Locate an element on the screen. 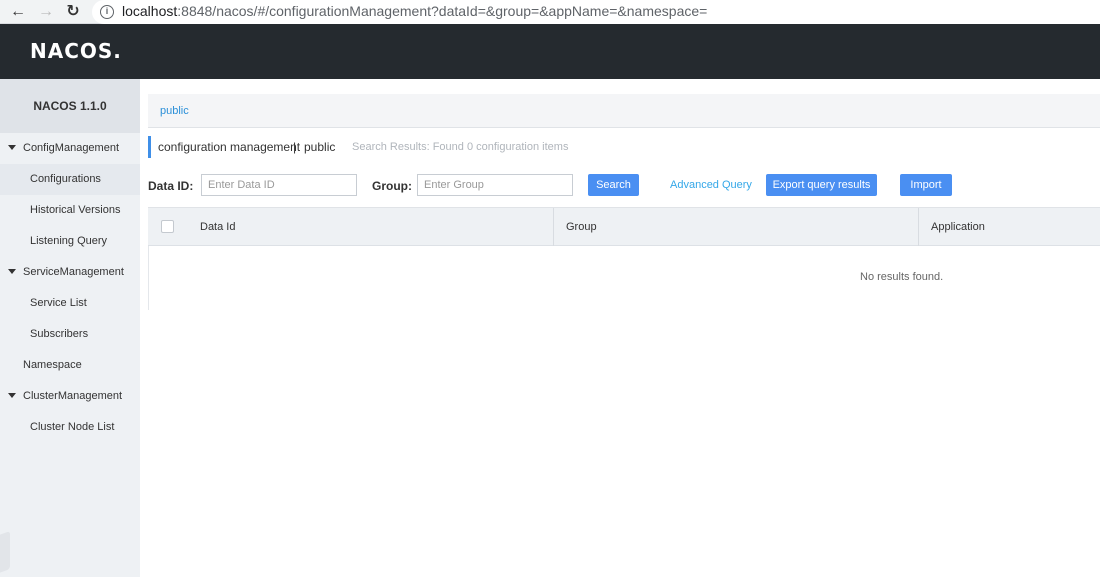 The image size is (1100, 577). select-all-checkbox is located at coordinates (167, 226).